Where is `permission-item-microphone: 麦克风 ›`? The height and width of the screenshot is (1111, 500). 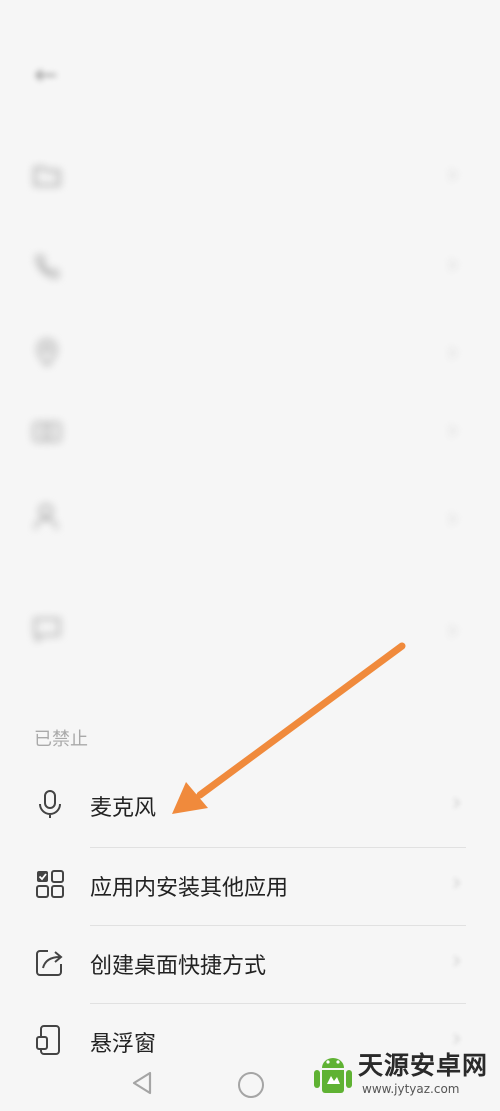 permission-item-microphone: 麦克风 › is located at coordinates (250, 807).